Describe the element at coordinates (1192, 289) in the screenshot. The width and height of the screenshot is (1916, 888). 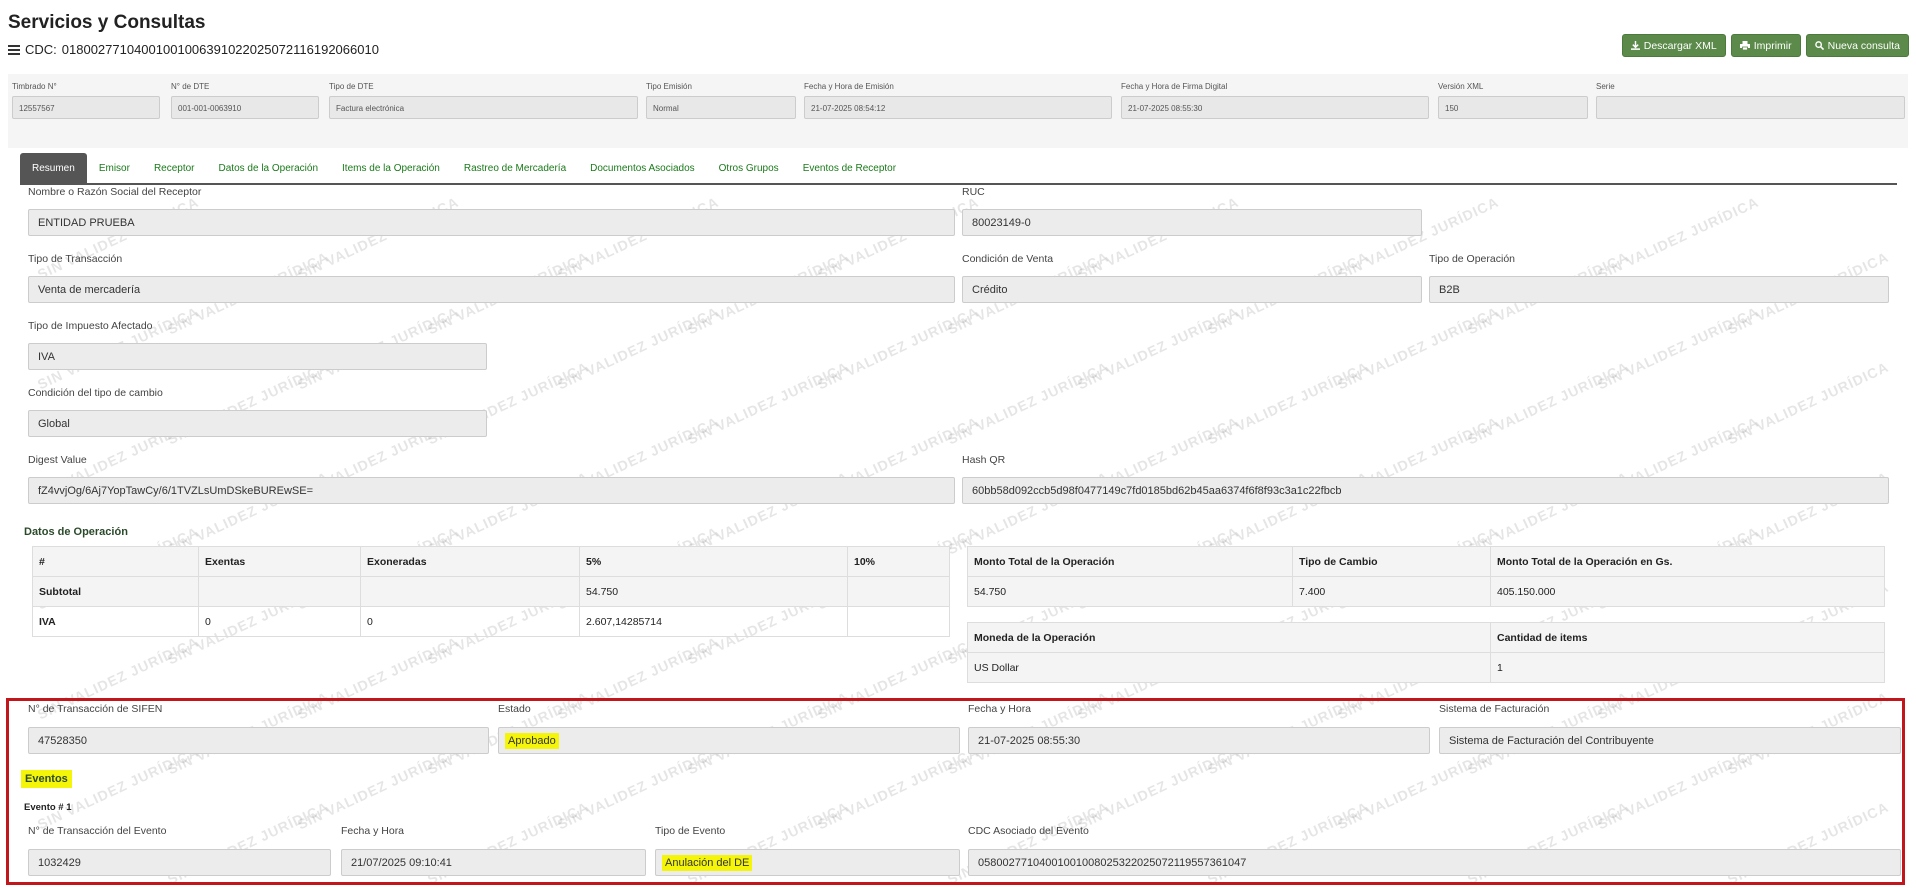
I see `condicion-venta-field: Crédito` at that location.